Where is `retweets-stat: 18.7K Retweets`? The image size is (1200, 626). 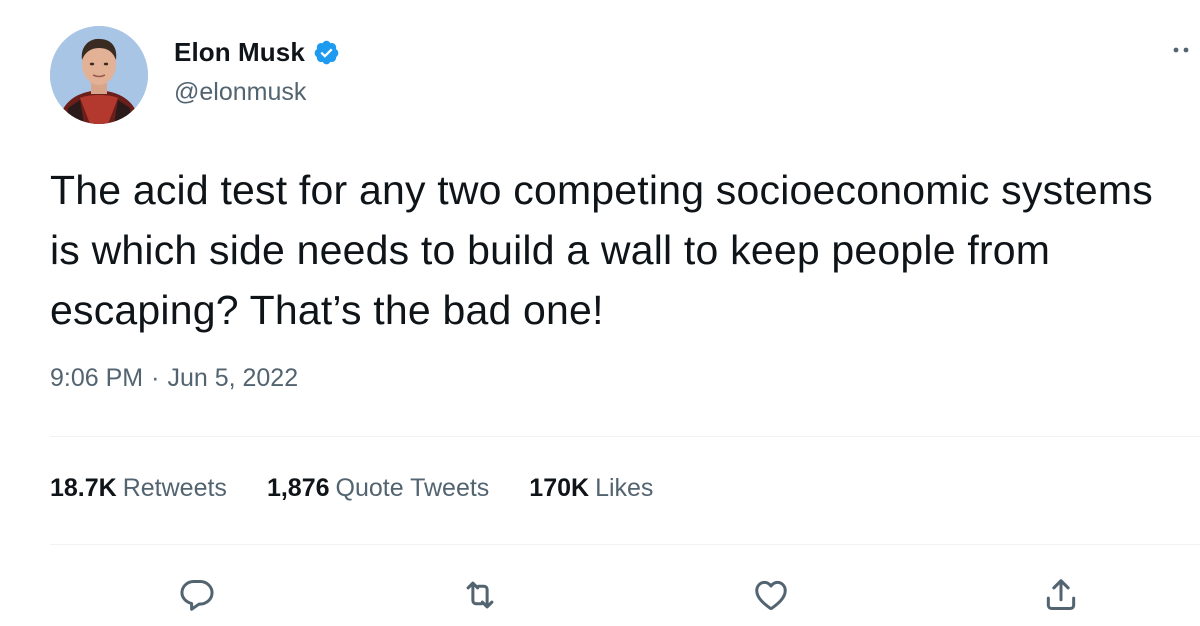
retweets-stat: 18.7K Retweets is located at coordinates (138, 488).